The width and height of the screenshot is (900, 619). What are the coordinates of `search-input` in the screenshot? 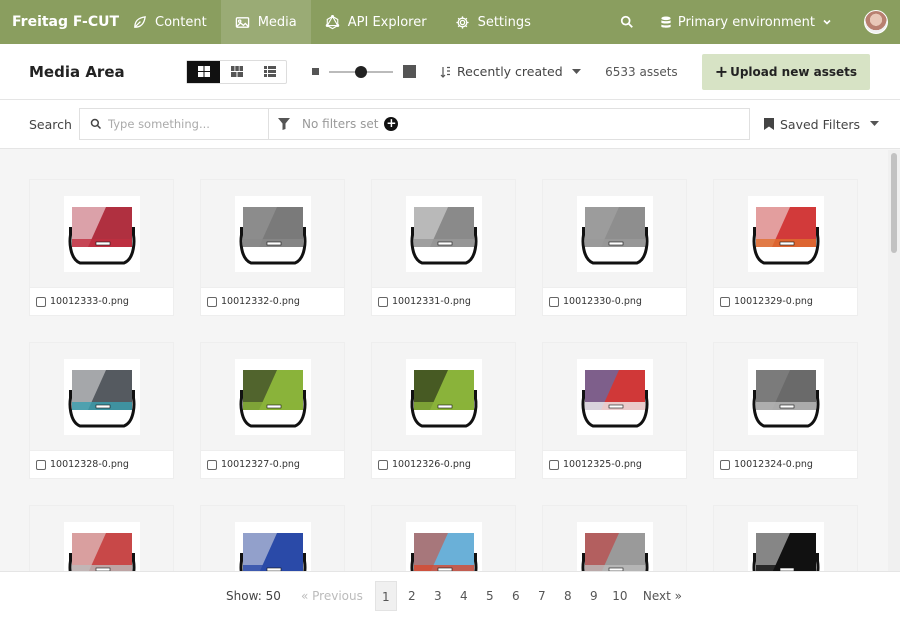 It's located at (183, 124).